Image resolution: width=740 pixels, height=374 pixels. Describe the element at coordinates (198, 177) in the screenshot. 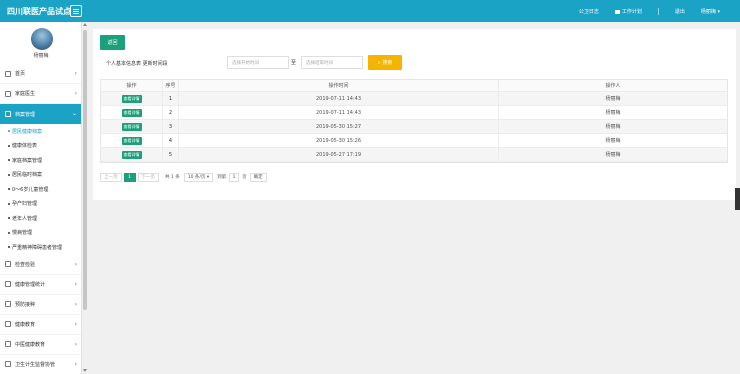

I see `page-size-select: 10 条/页 ▾` at that location.